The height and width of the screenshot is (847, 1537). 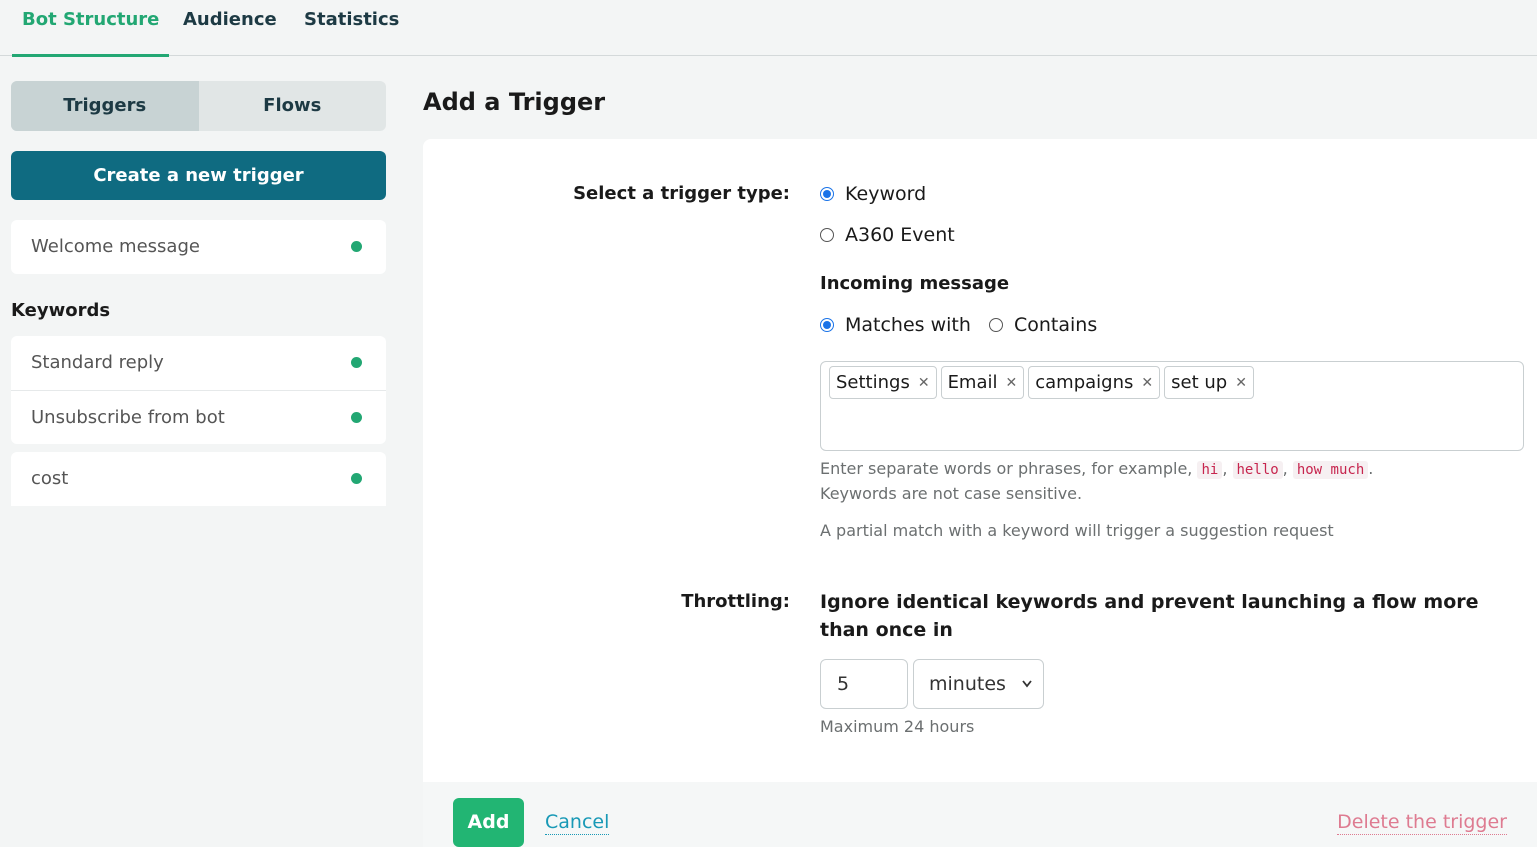 What do you see at coordinates (886, 194) in the screenshot?
I see `radio-keyword-label: Keyword` at bounding box center [886, 194].